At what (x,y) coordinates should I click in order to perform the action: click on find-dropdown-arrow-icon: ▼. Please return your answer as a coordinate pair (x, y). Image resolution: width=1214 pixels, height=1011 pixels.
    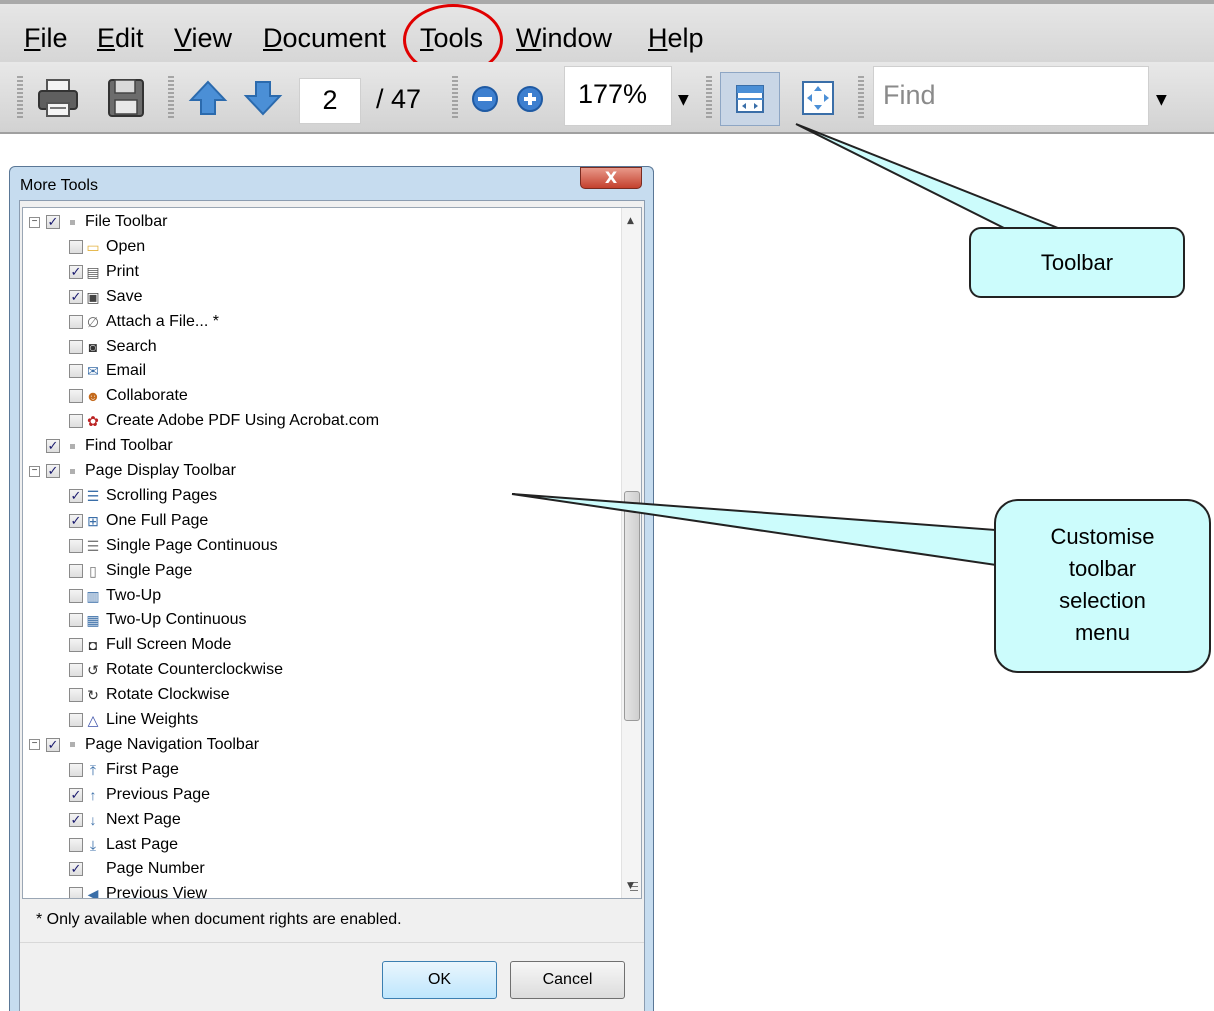
    Looking at the image, I should click on (1161, 100).